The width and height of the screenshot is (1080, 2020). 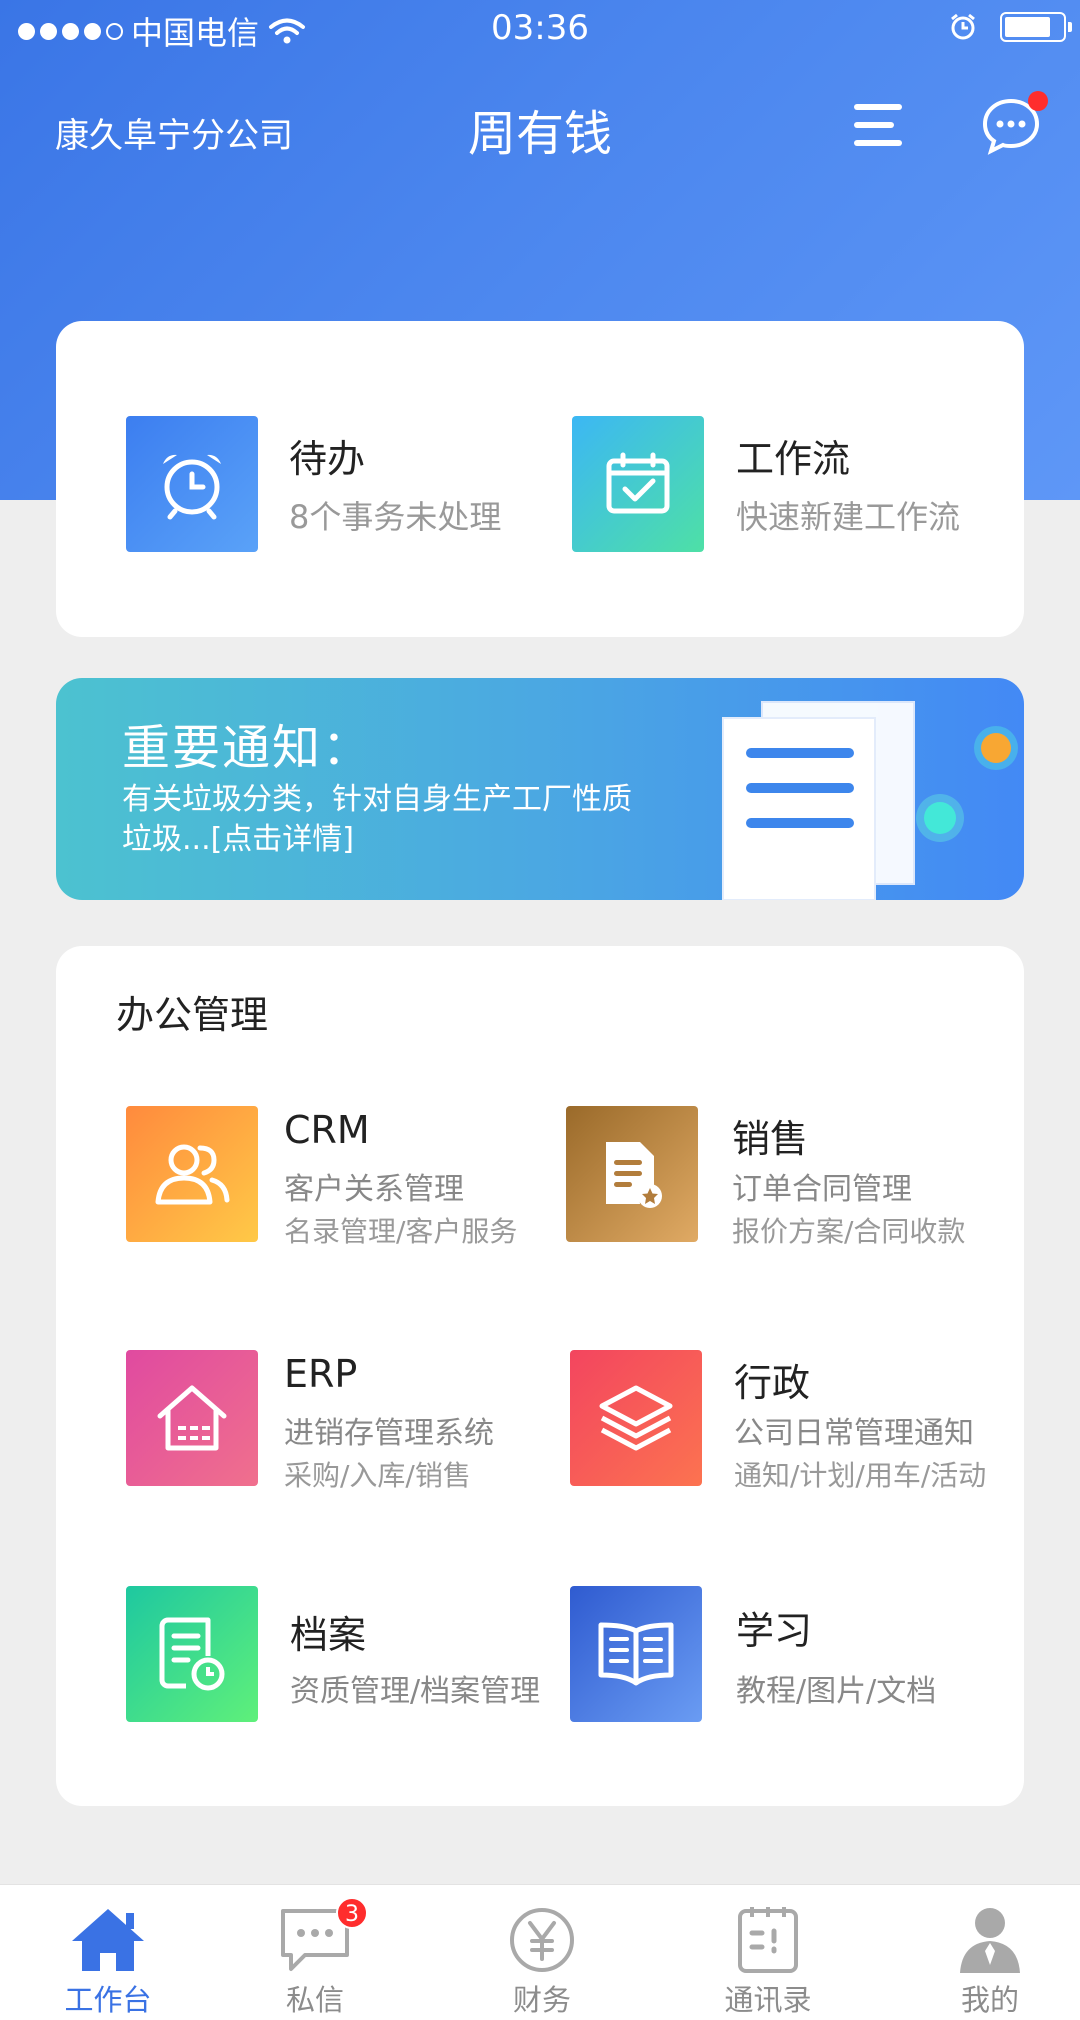 What do you see at coordinates (989, 2000) in the screenshot?
I see `tab-label: 我的` at bounding box center [989, 2000].